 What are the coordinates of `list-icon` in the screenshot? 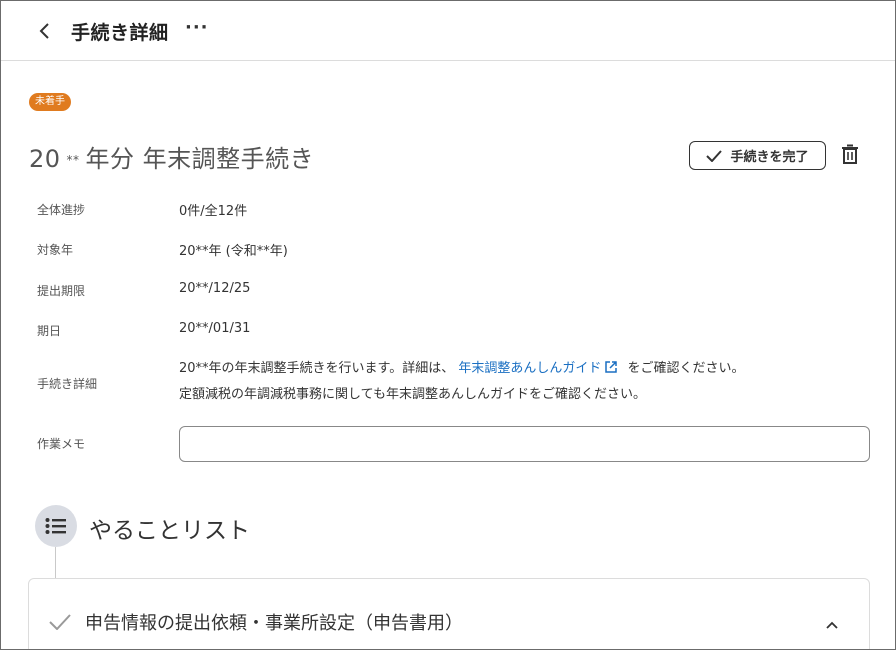 It's located at (55, 526).